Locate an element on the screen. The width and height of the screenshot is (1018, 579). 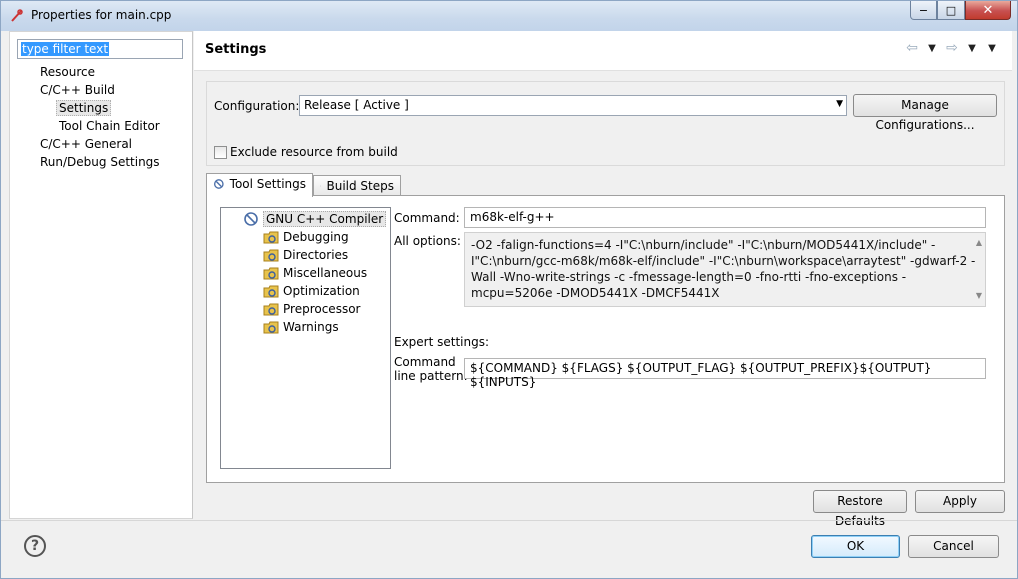
page-title: Settings is located at coordinates (236, 49).